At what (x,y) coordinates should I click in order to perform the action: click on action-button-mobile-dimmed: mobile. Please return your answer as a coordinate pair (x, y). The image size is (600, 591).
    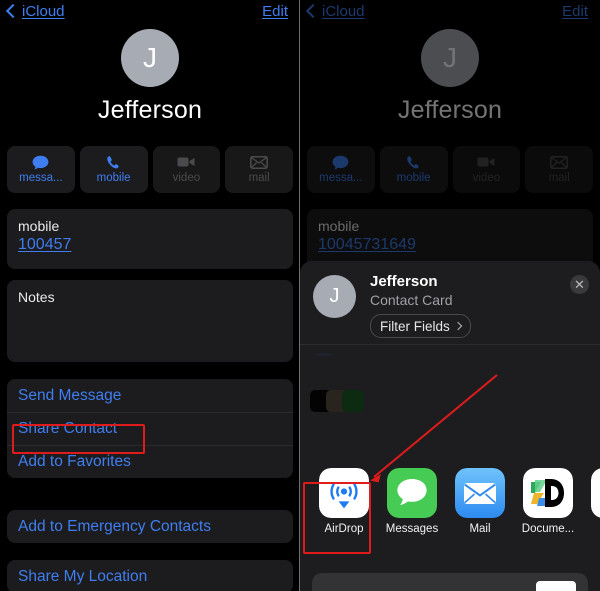
    Looking at the image, I should click on (413, 169).